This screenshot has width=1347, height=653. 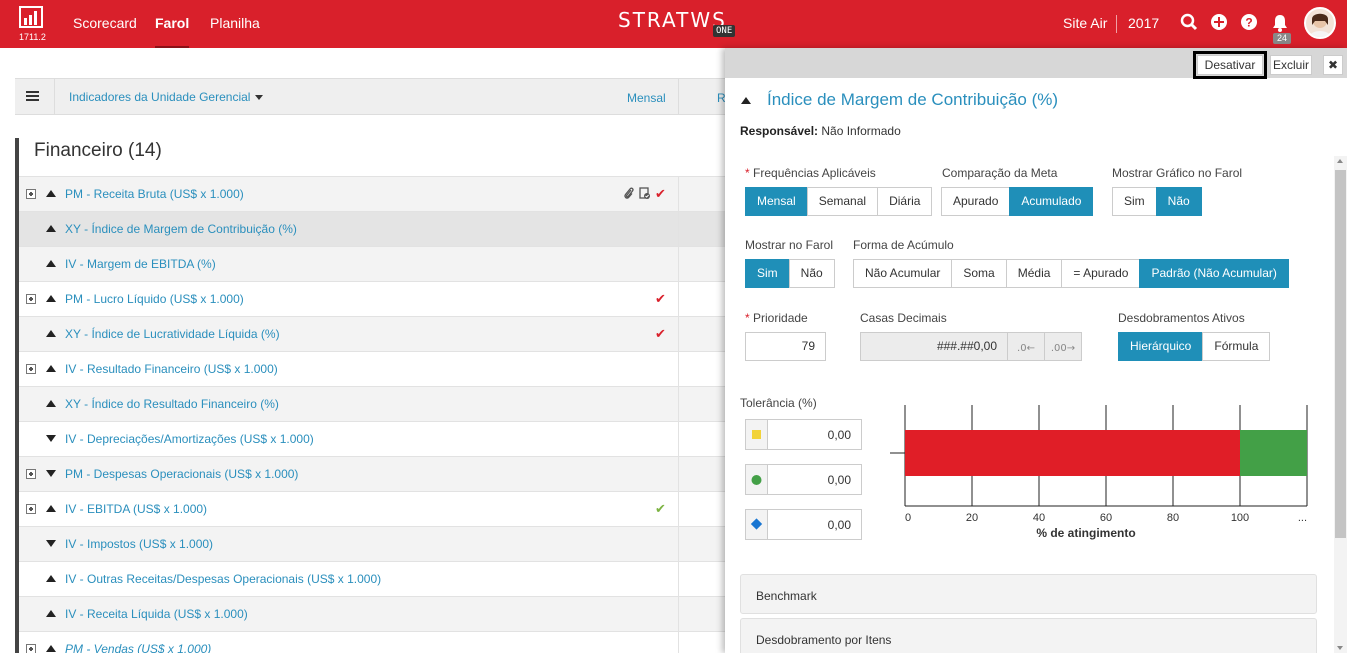 I want to click on accumulation-soma: Soma, so click(x=979, y=273).